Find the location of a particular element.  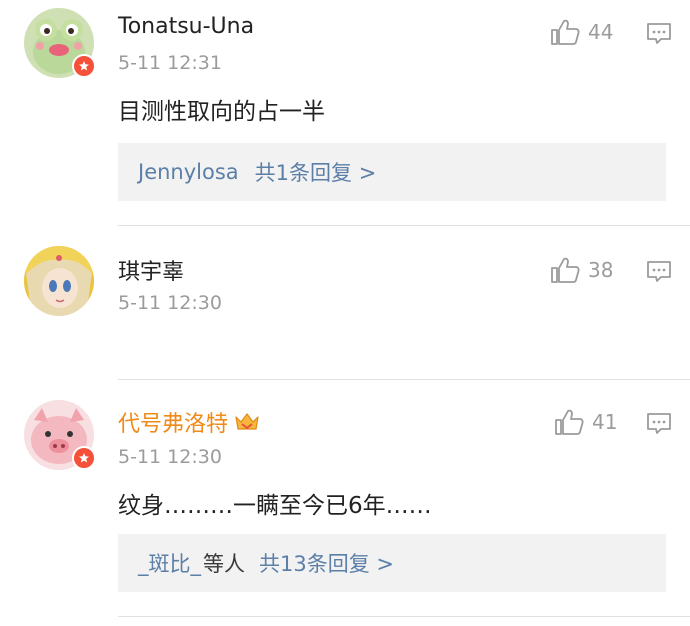

reply-count: 共1条回复 > is located at coordinates (316, 172).